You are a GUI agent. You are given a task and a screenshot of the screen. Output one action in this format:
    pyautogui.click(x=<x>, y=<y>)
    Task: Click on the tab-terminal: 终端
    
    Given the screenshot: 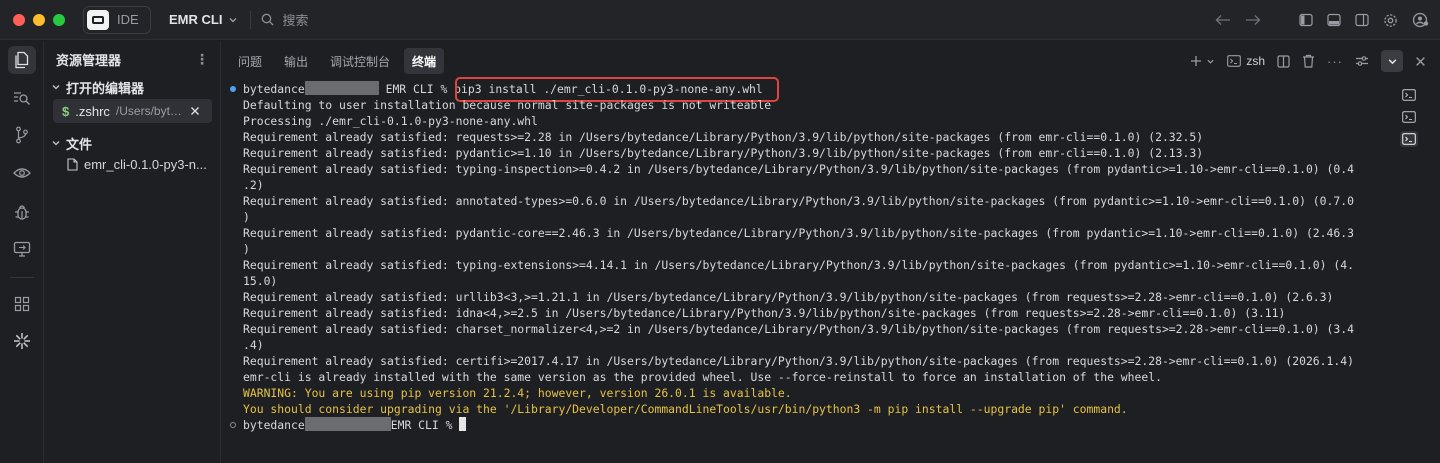 What is the action you would take?
    pyautogui.click(x=424, y=61)
    